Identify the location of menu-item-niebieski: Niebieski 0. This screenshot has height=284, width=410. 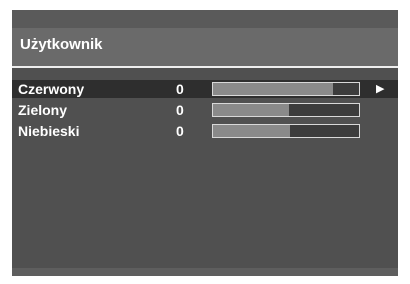
(205, 131).